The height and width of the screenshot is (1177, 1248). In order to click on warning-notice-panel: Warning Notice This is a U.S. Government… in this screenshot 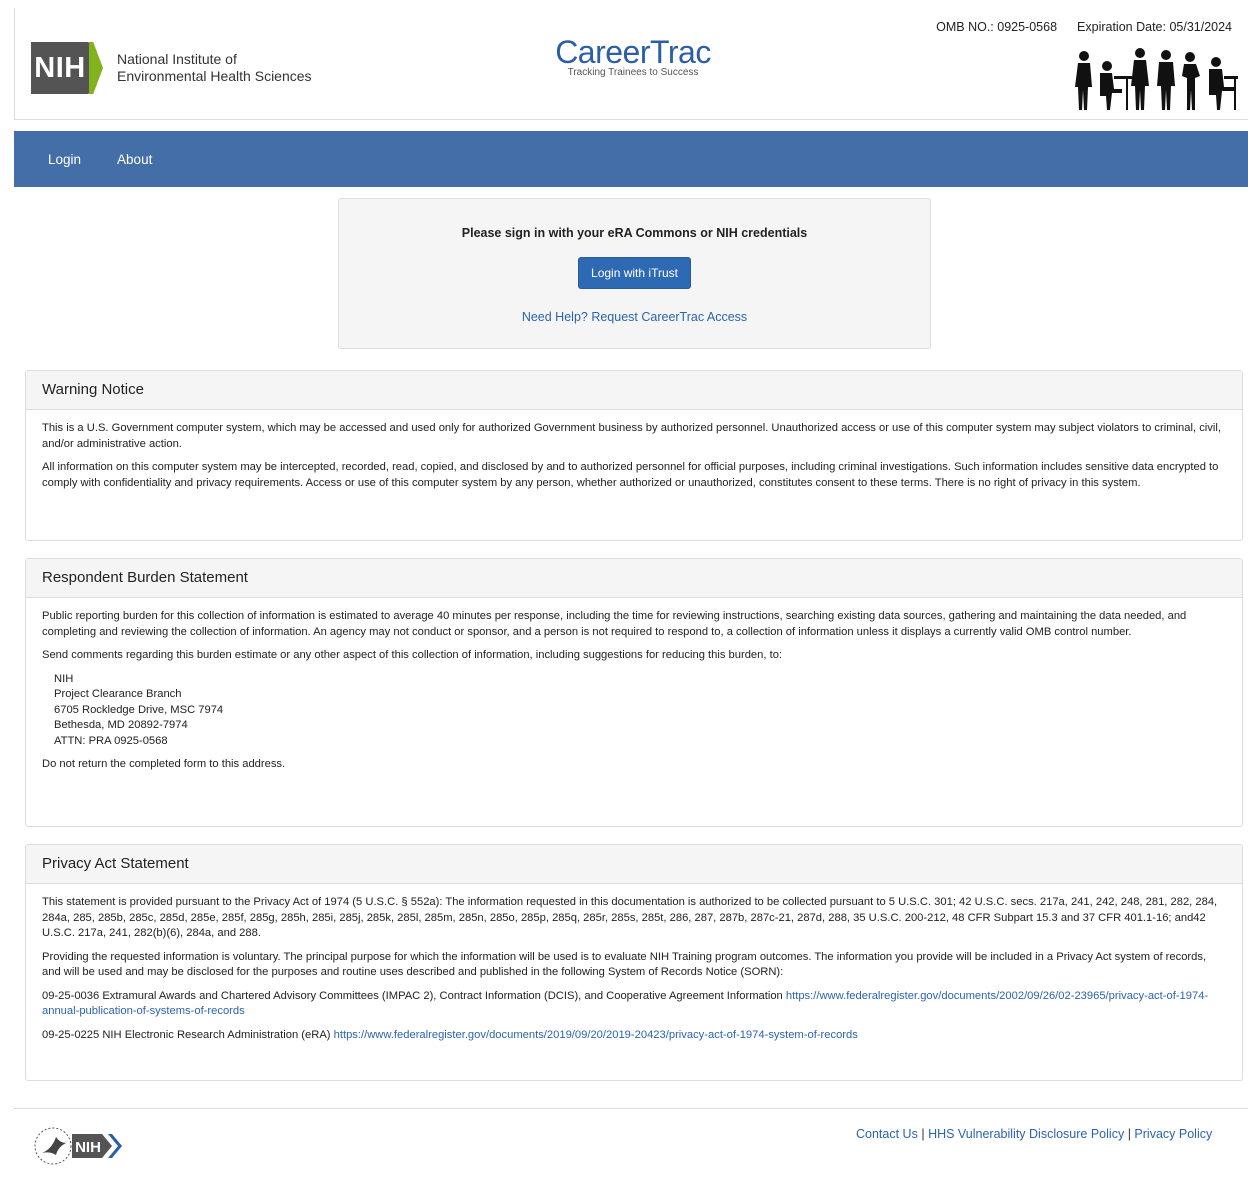, I will do `click(634, 455)`.